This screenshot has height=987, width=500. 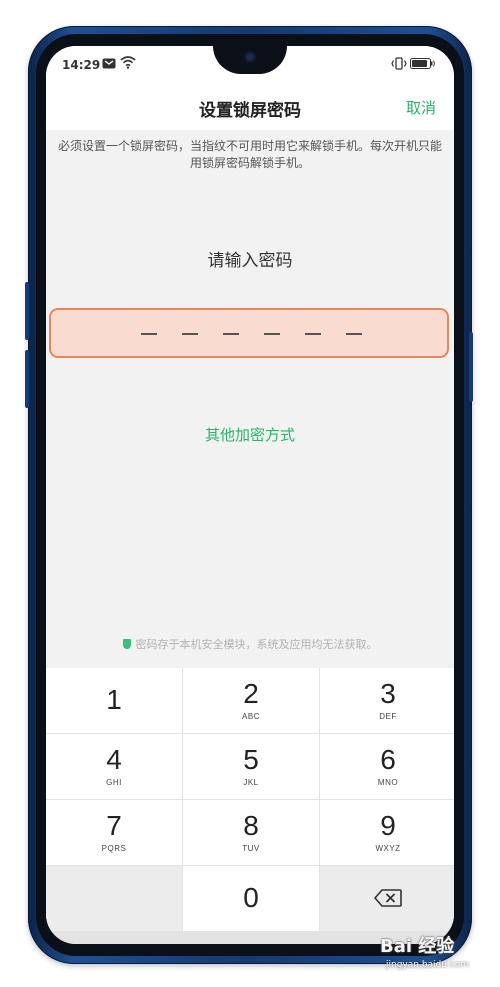 I want to click on key-digit: 6, so click(x=388, y=759).